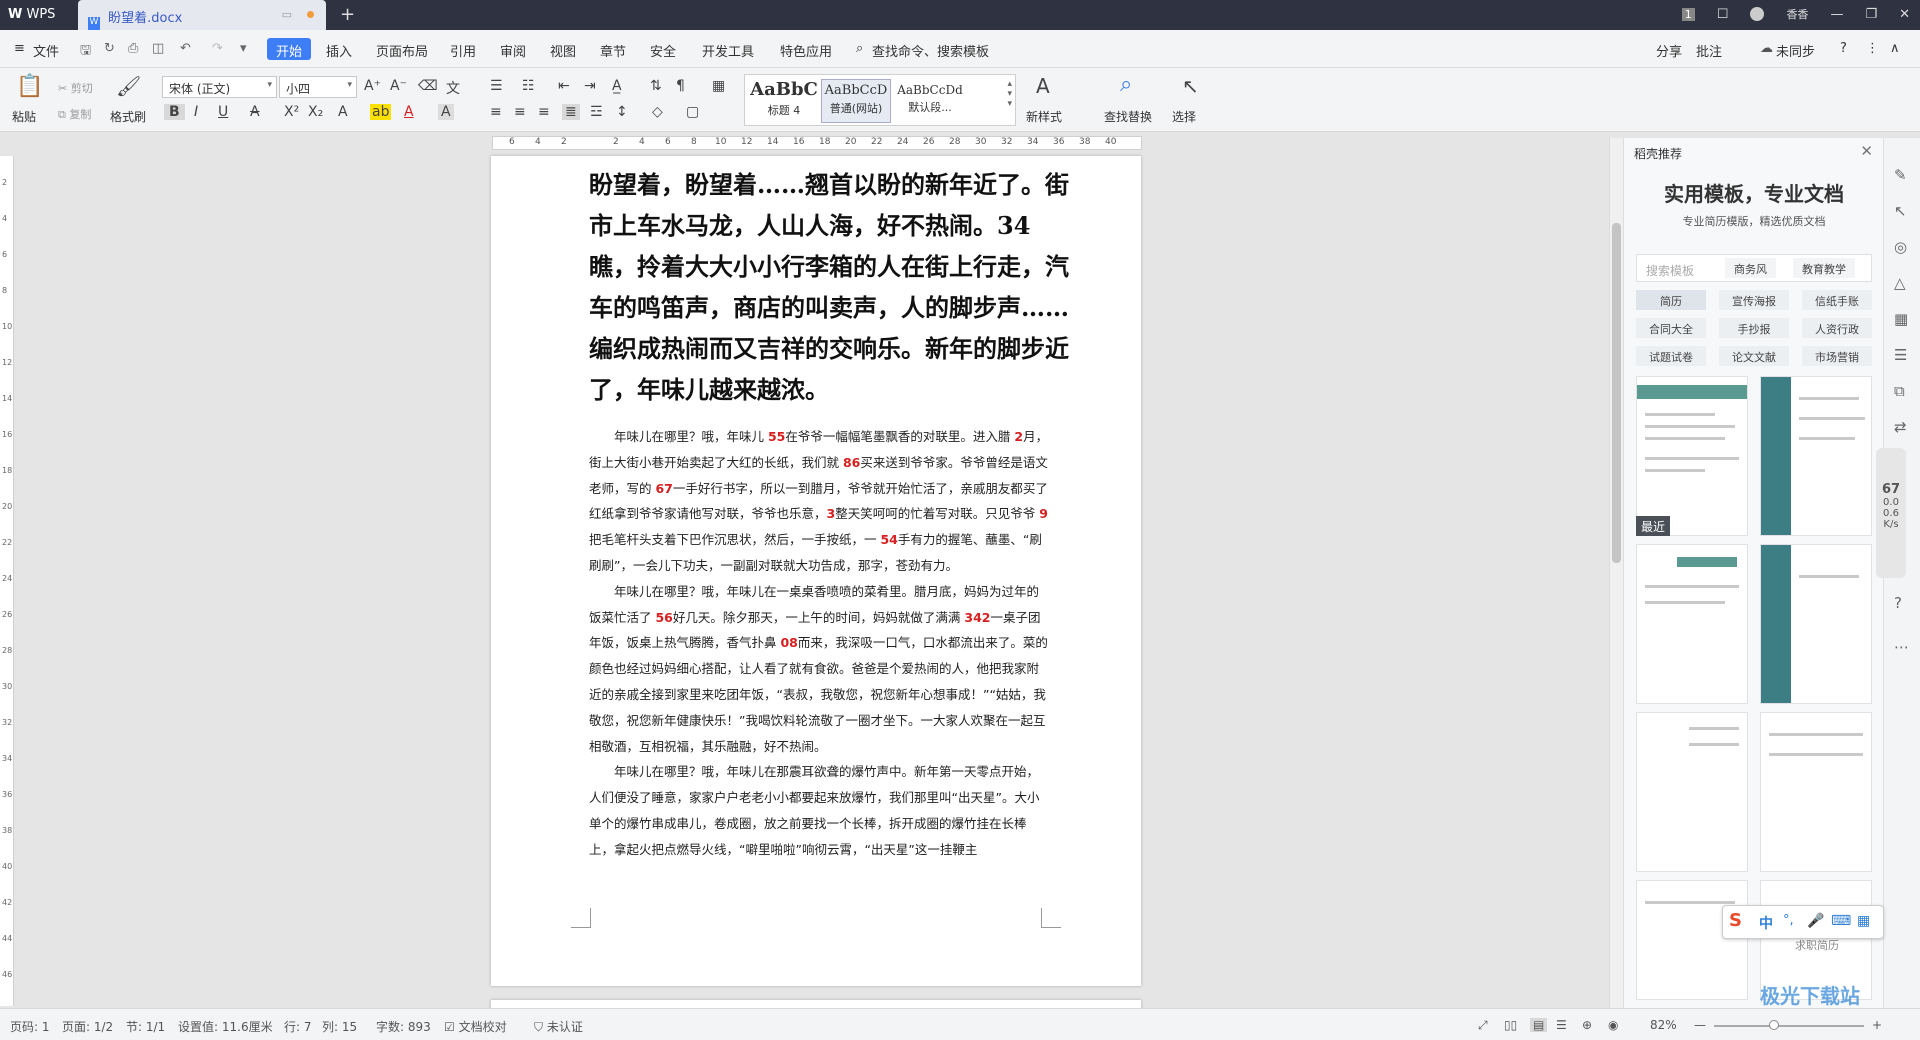  I want to click on phonetic-icon: 文, so click(453, 88).